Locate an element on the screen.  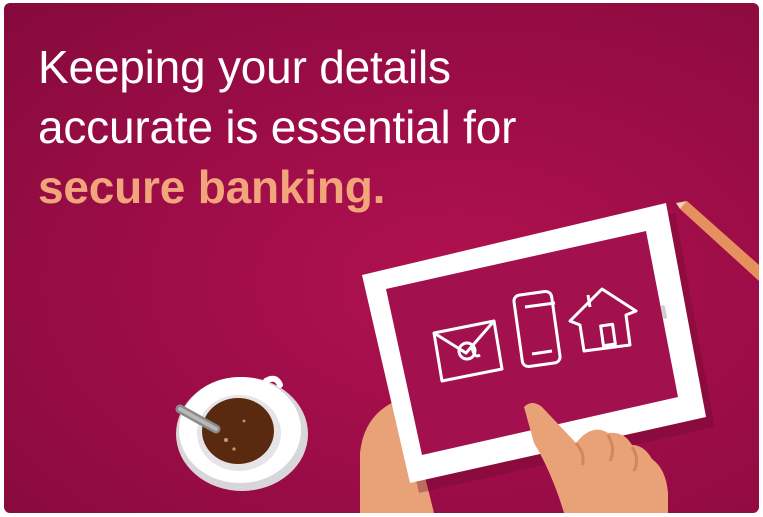
pencil is located at coordinates (717, 241).